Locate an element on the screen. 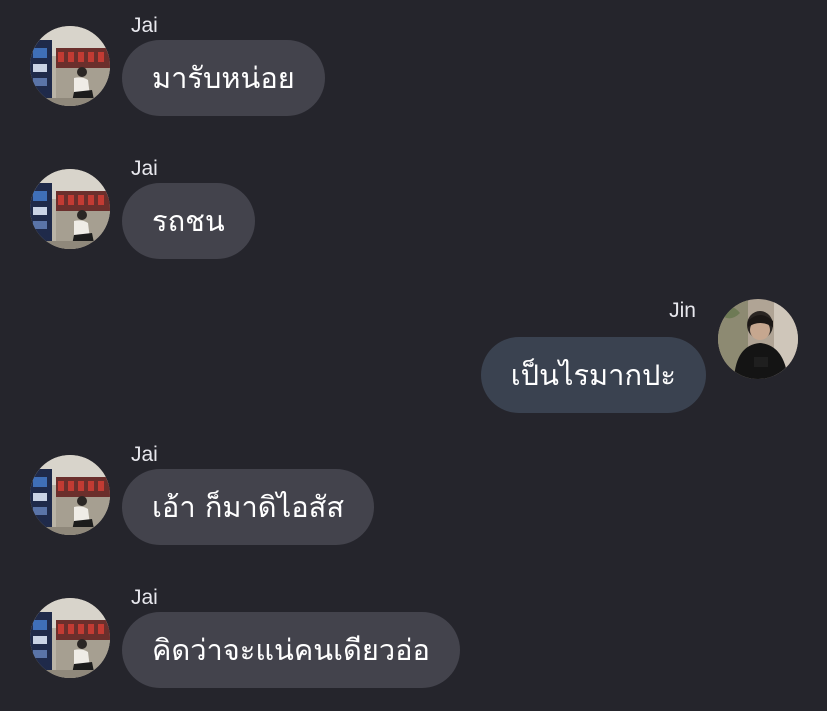  message-bubble: เป็นไรมากปะ is located at coordinates (593, 375).